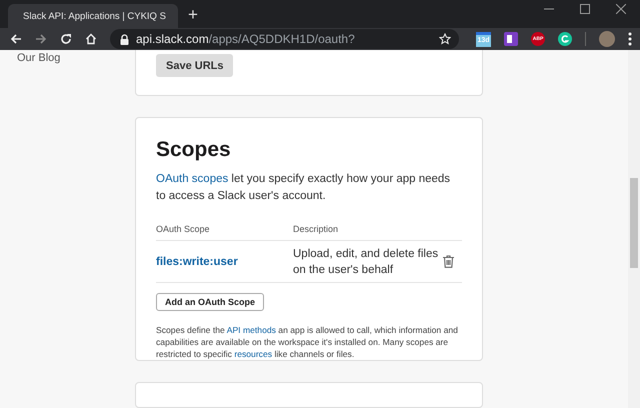  What do you see at coordinates (245, 39) in the screenshot?
I see `url-text: api.slack.com/apps/AQ5DDKH1D/oauth?` at bounding box center [245, 39].